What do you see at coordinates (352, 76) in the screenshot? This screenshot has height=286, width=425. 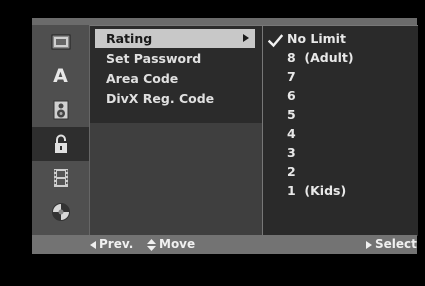 I see `rating-option-7: 7` at bounding box center [352, 76].